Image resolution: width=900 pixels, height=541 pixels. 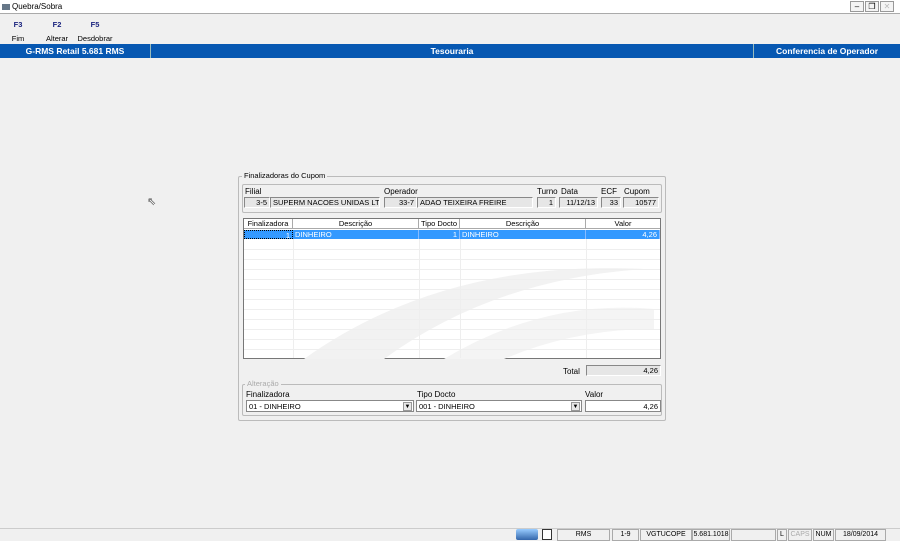 What do you see at coordinates (439, 224) in the screenshot?
I see `column-header: Tipo Docto` at bounding box center [439, 224].